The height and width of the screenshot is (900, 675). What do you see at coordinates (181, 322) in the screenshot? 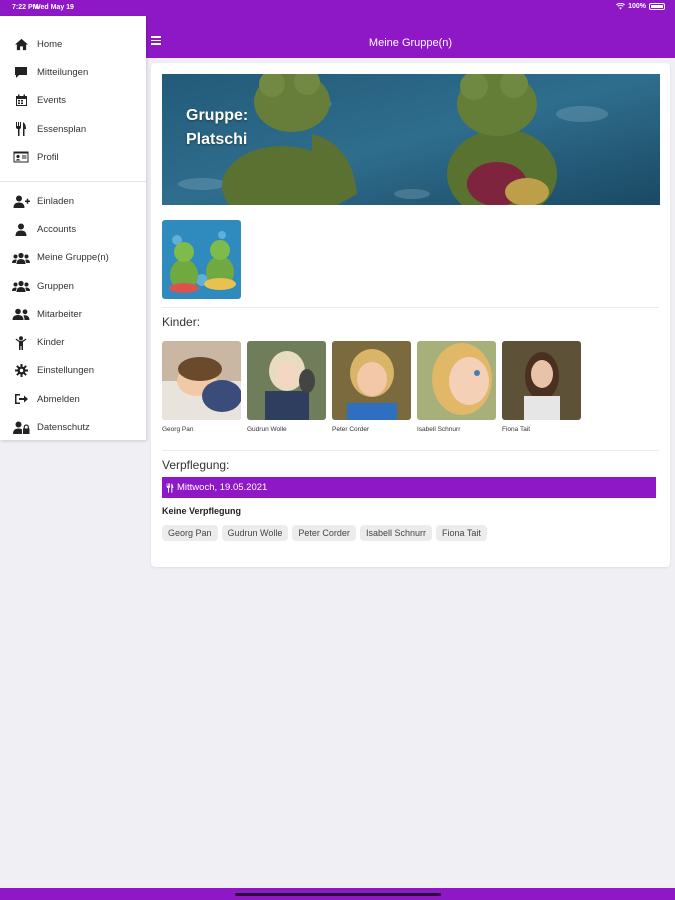
I see `kinder-heading: Kinder:` at bounding box center [181, 322].